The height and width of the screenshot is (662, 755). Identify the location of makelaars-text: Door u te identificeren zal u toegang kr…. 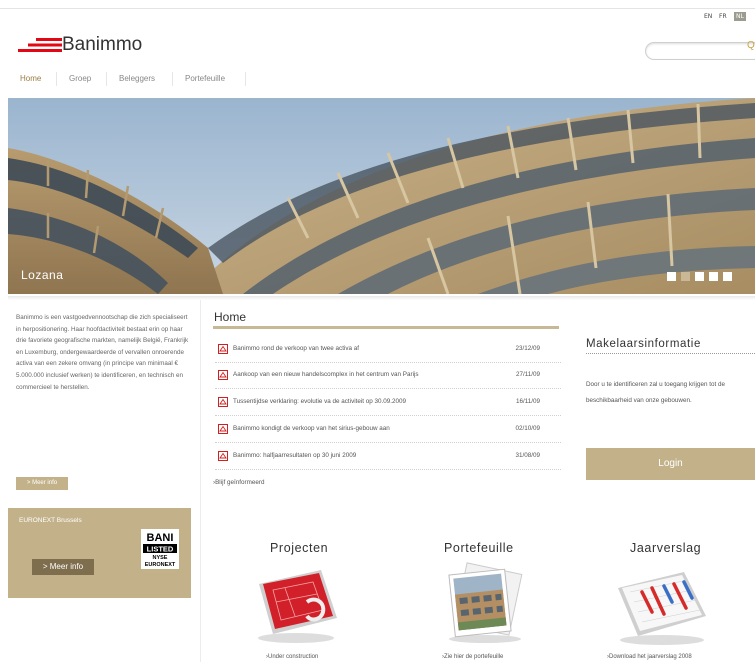
(655, 392).